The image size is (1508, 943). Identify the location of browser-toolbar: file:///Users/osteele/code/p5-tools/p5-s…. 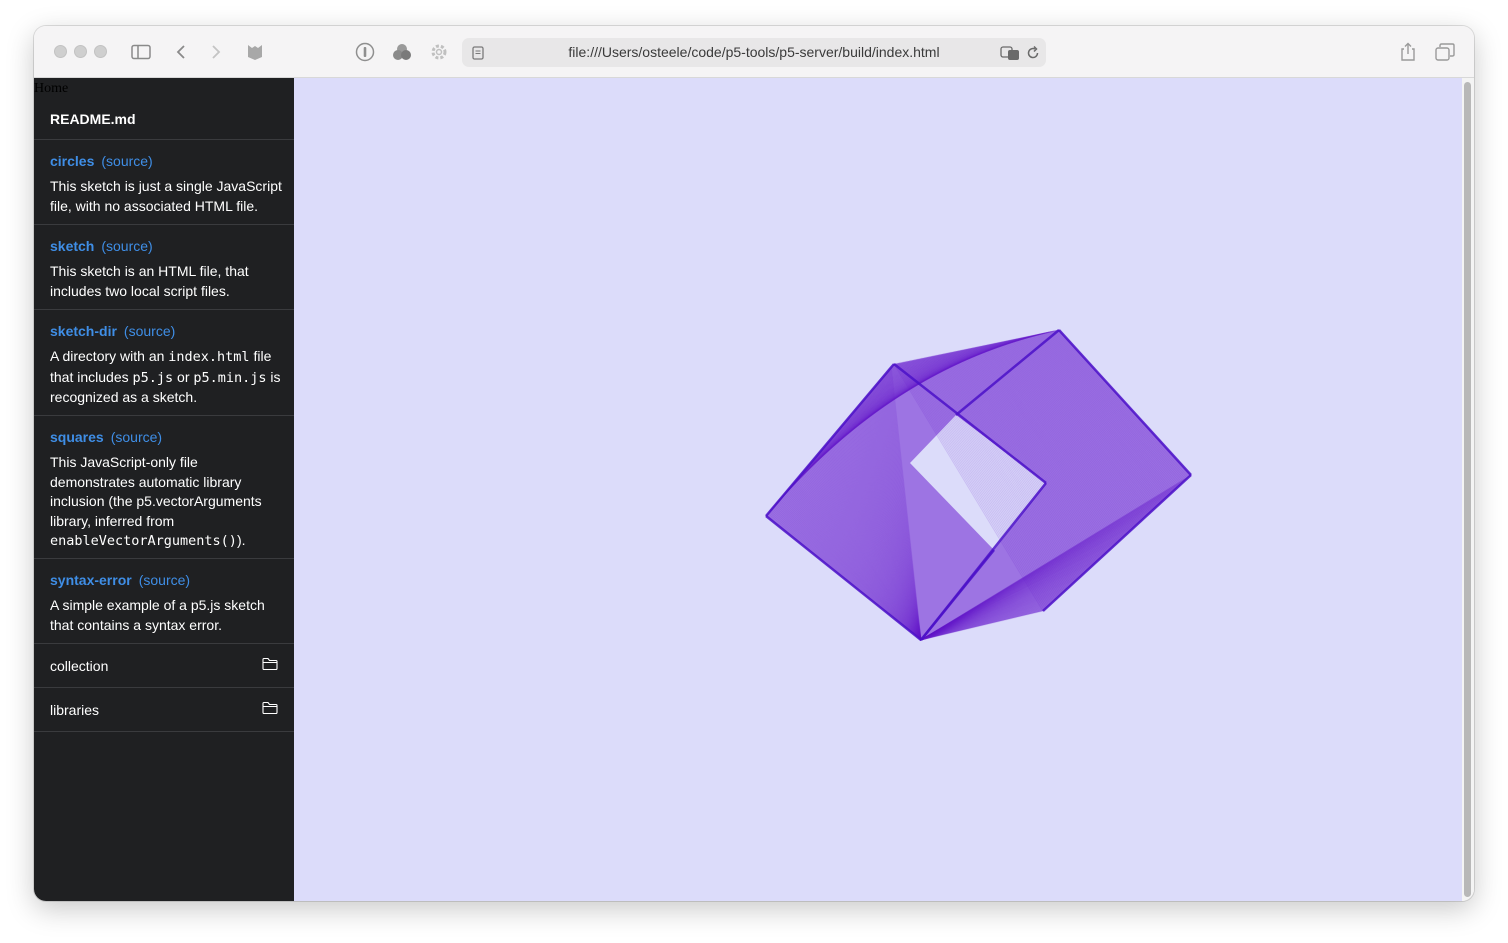
(754, 52).